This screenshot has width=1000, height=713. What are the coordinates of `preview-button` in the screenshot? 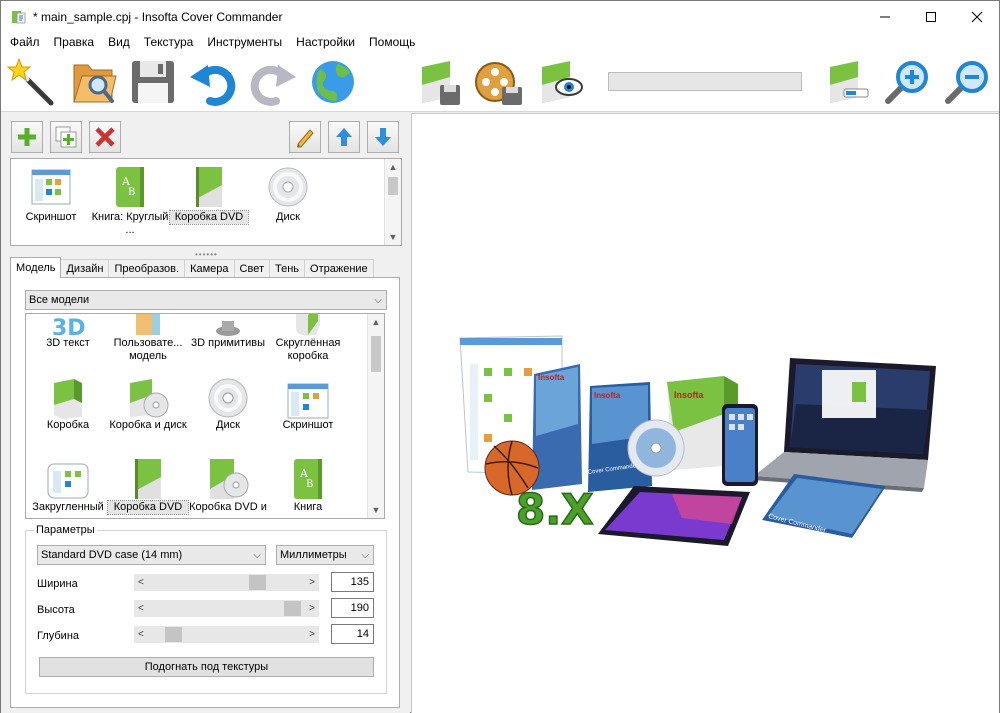 It's located at (559, 82).